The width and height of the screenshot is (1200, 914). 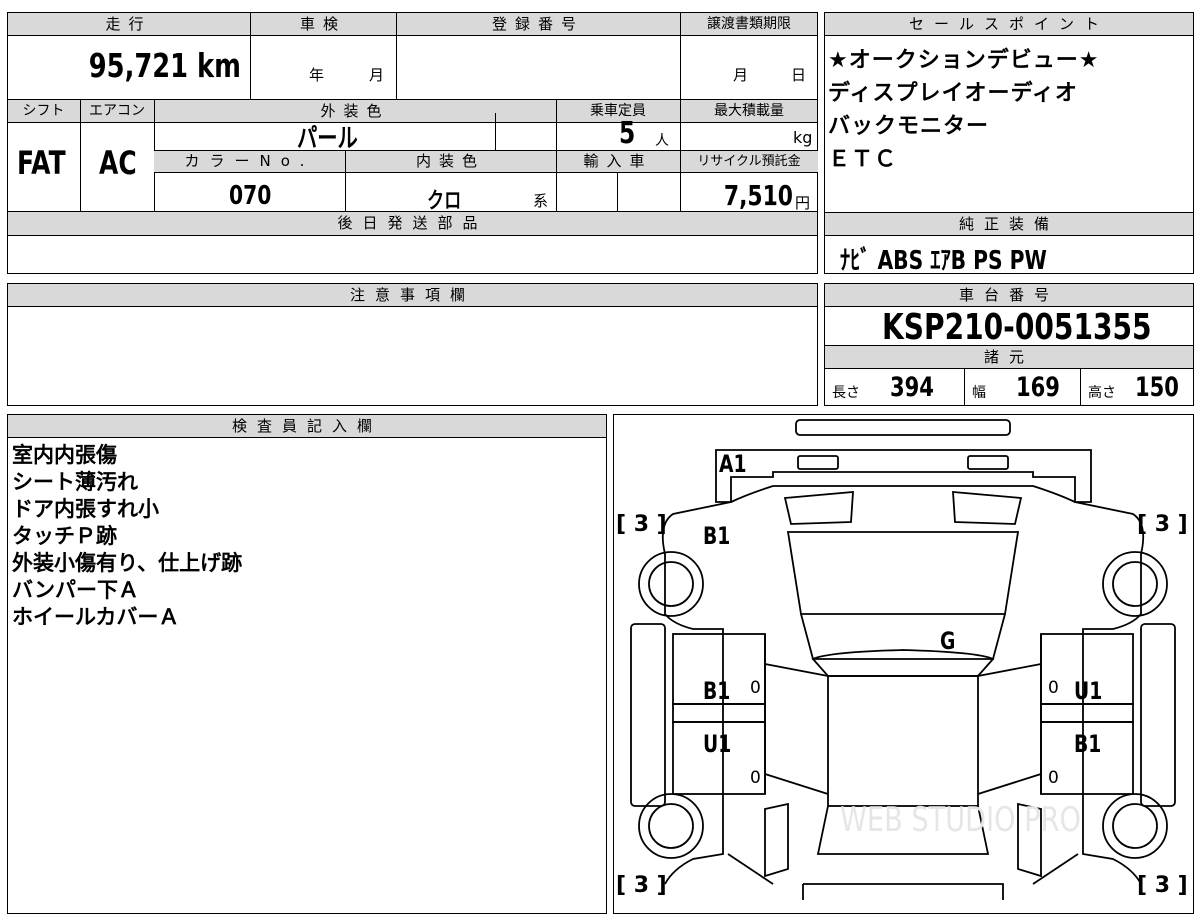 I want to click on tire-mark-top-right: [ 3 ], so click(x=1162, y=524).